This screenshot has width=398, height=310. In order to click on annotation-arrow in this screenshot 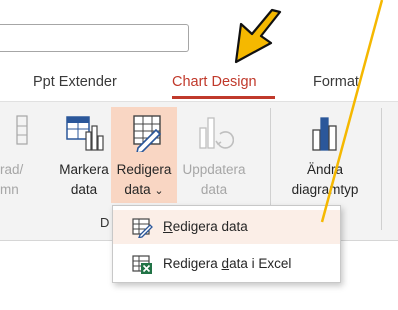, I will do `click(258, 36)`.